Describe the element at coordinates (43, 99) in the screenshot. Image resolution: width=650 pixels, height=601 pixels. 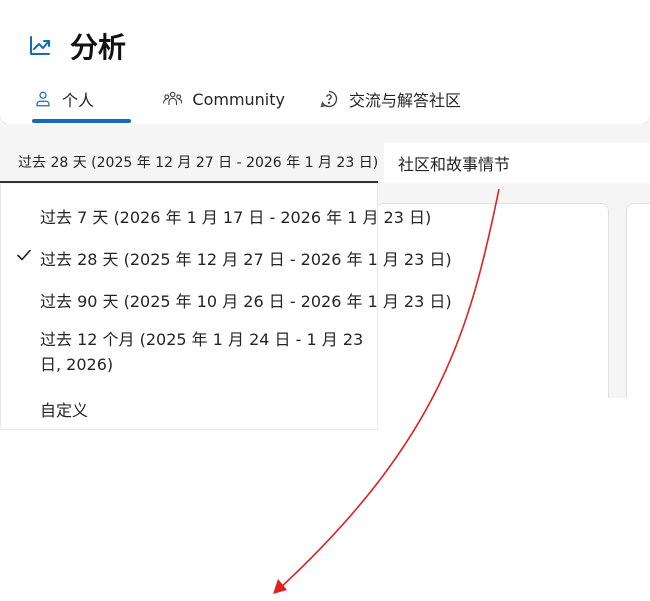
I see `person-icon` at that location.